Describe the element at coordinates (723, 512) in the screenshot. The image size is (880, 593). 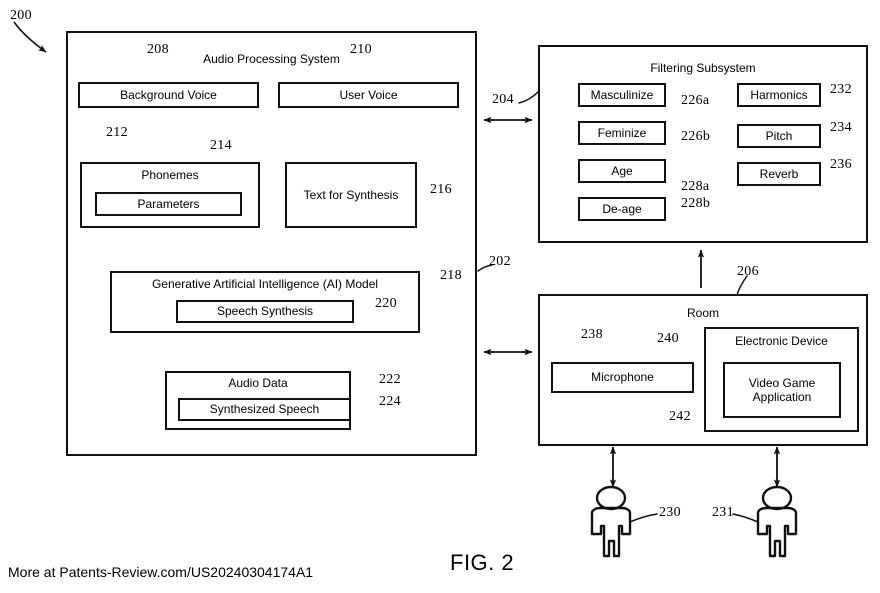
I see `ref-231: 231` at that location.